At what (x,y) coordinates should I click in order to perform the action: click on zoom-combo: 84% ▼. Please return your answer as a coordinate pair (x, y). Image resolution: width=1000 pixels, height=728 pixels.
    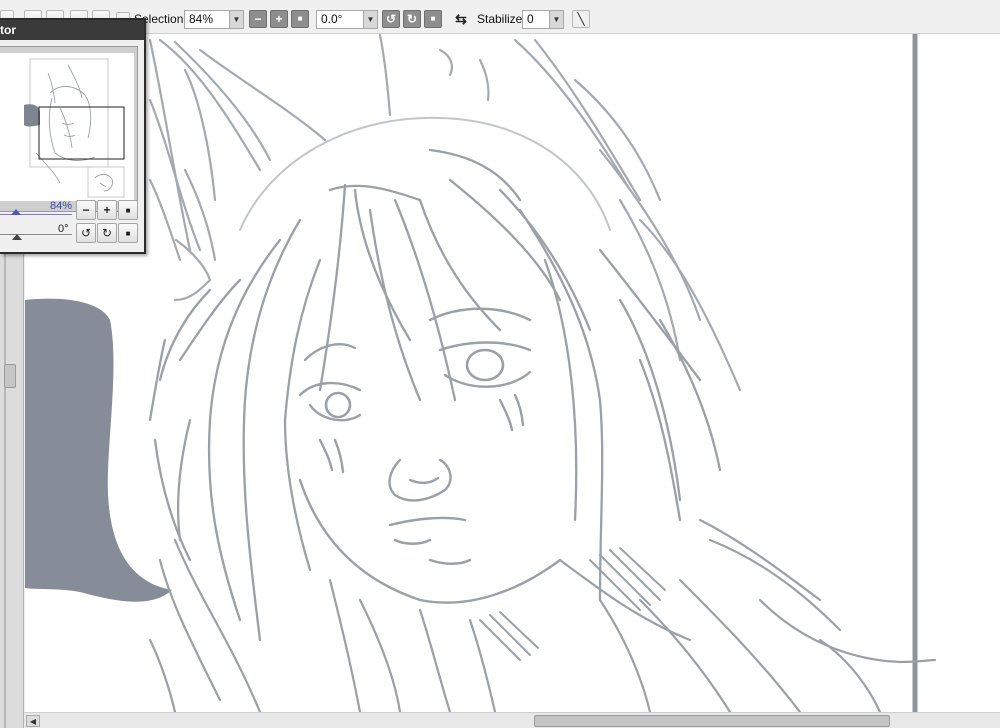
    Looking at the image, I should click on (214, 19).